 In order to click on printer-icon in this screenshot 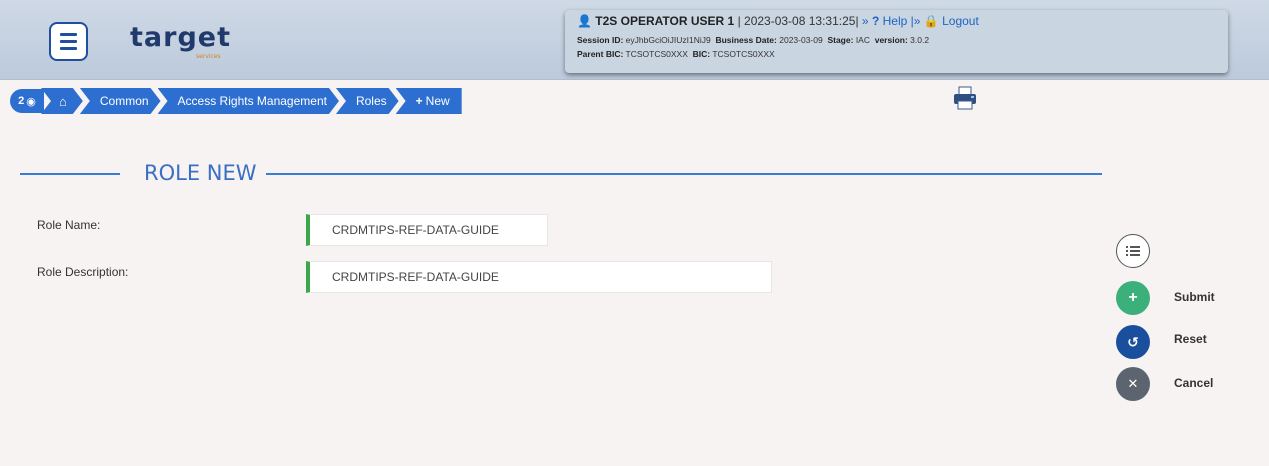, I will do `click(965, 98)`.